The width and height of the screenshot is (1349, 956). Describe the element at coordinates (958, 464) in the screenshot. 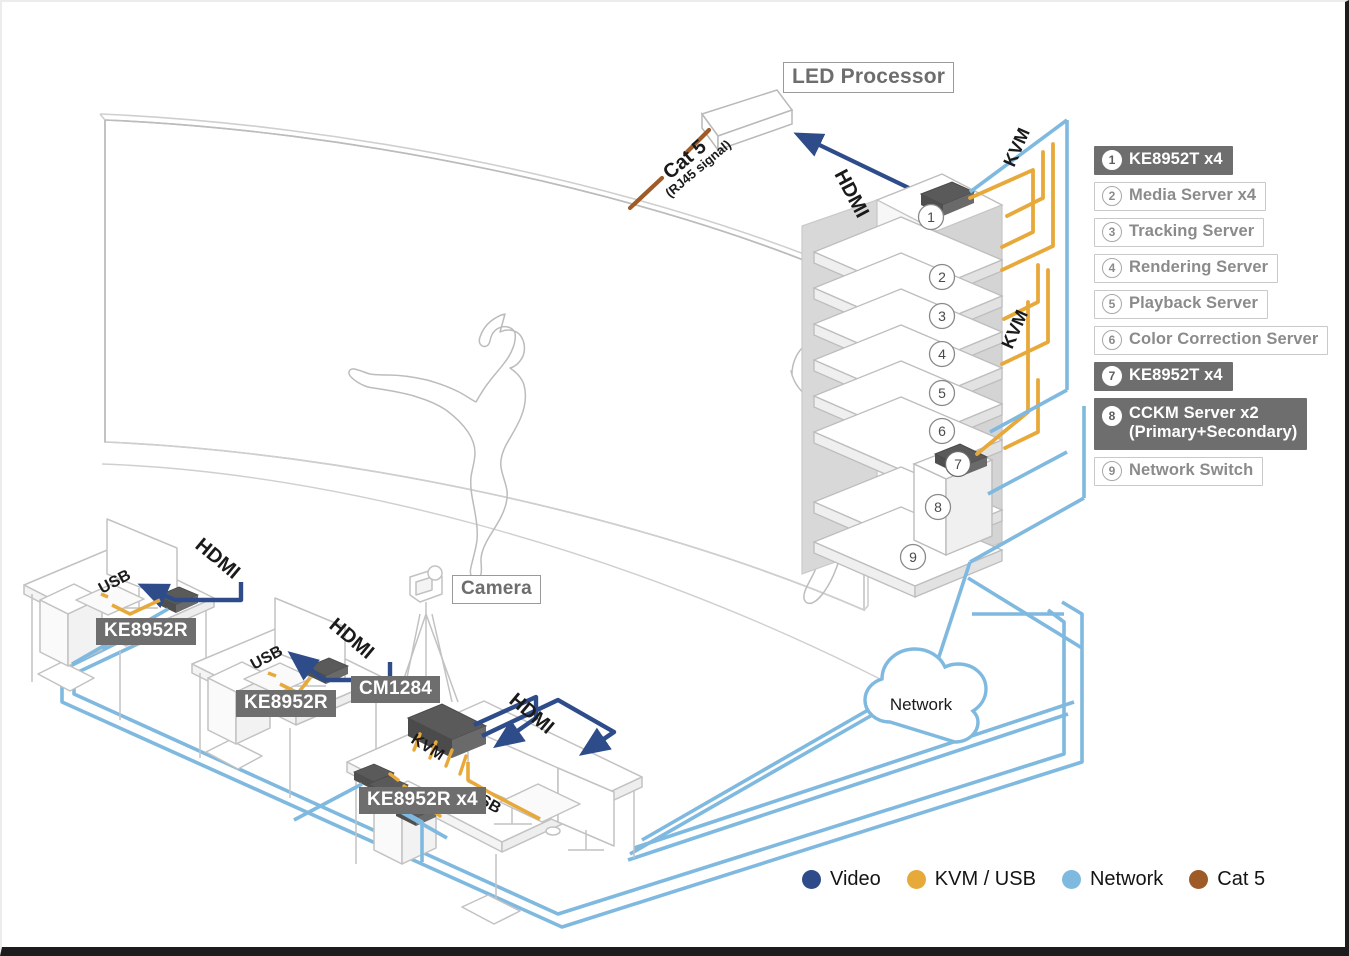

I see `svg-text: 7` at that location.